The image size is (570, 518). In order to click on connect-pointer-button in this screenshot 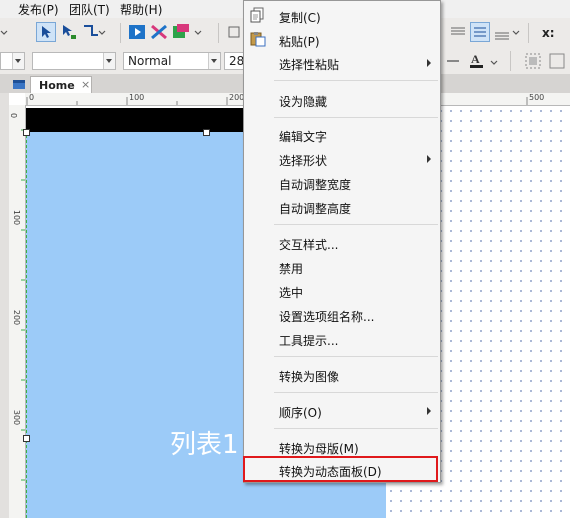, I will do `click(69, 32)`.